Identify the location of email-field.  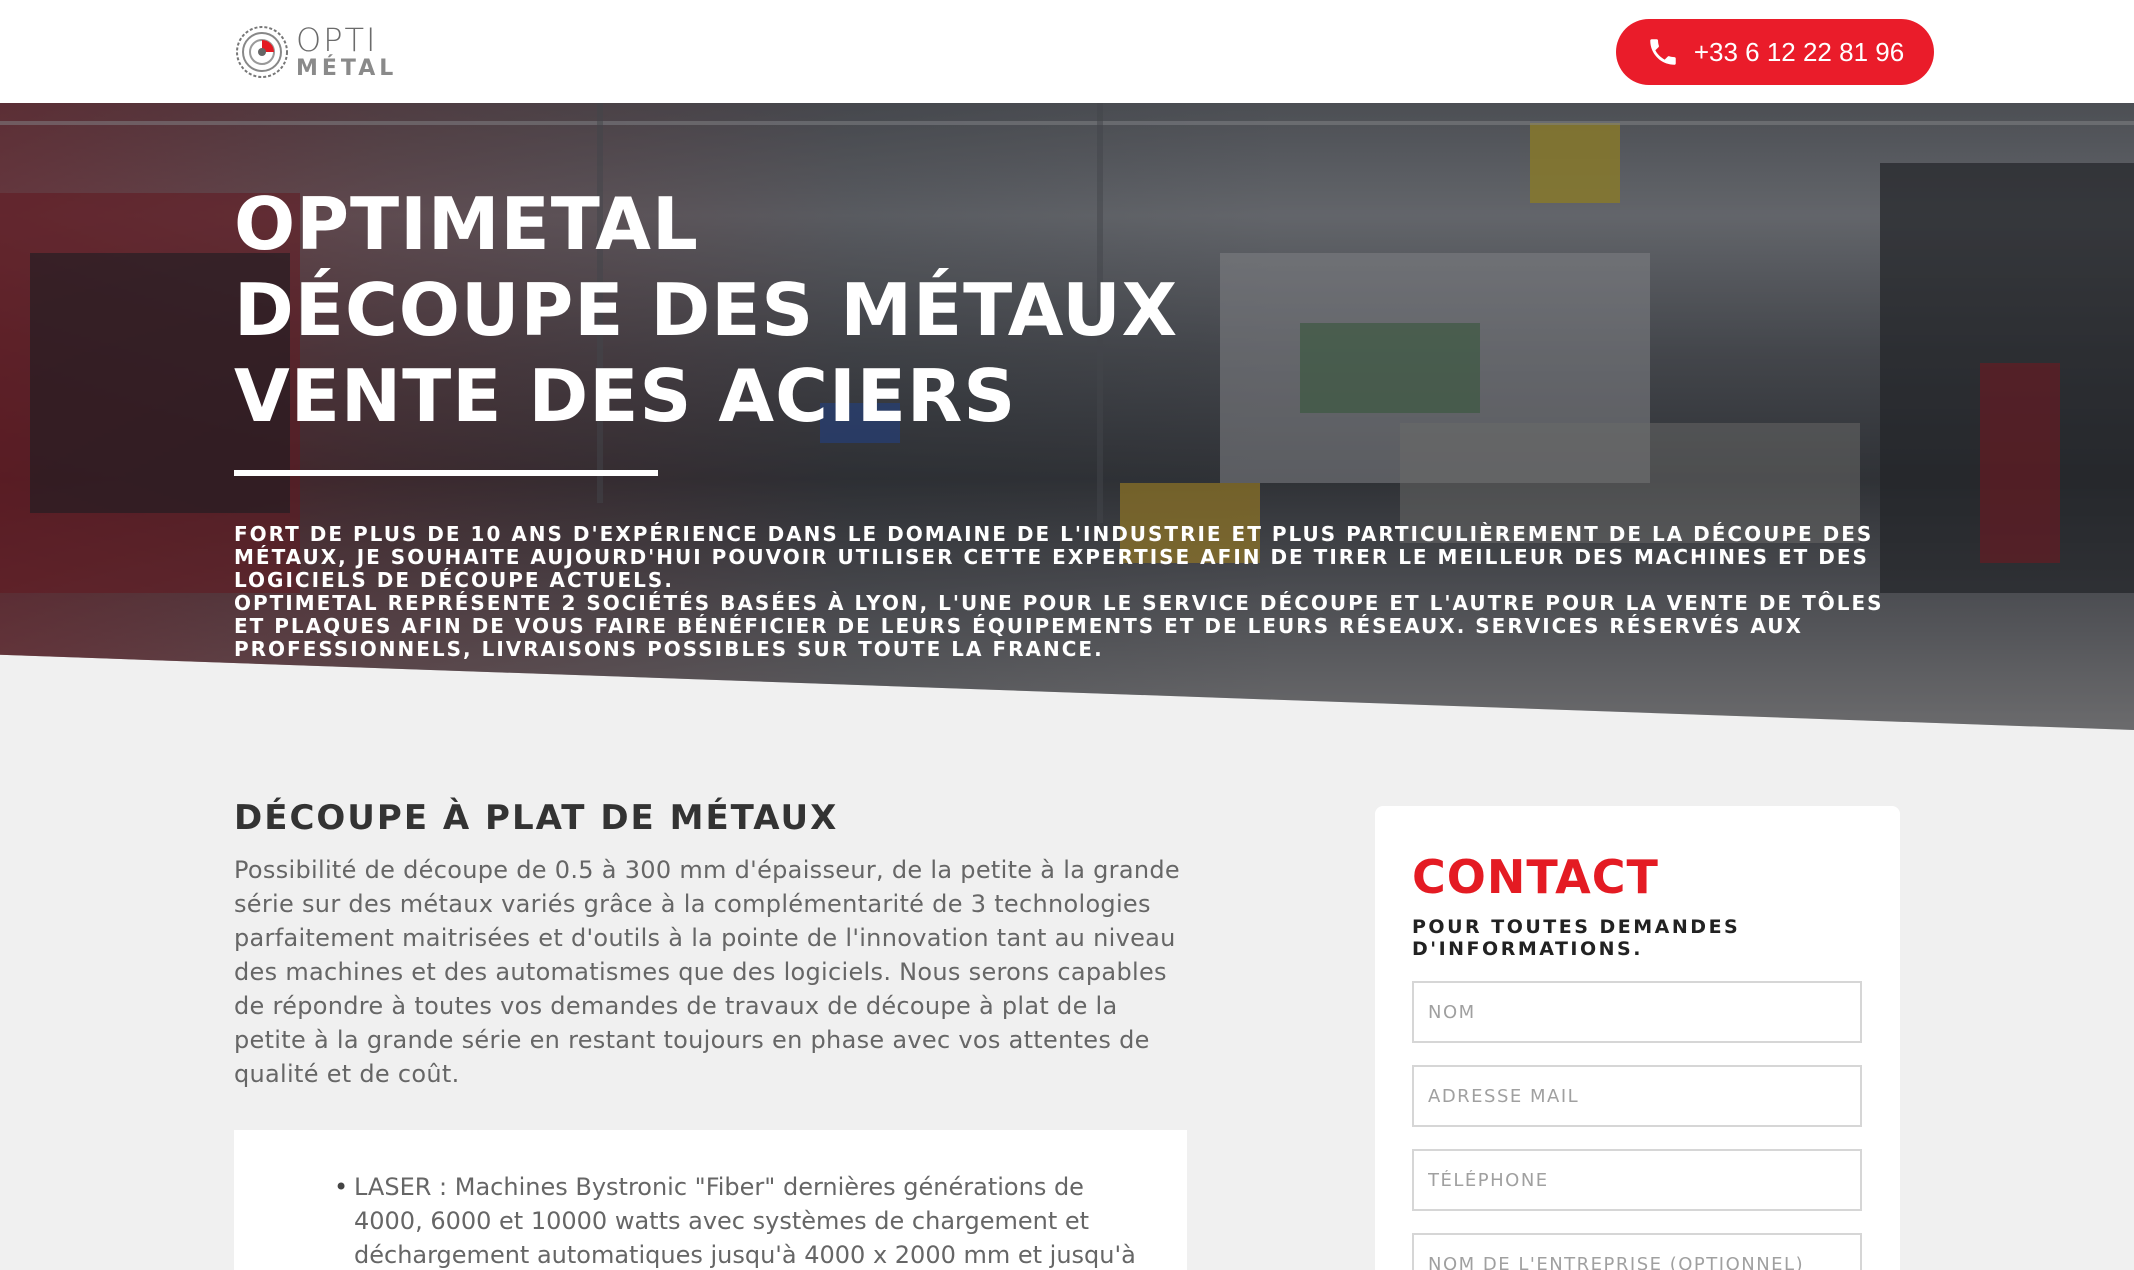
(1637, 1096).